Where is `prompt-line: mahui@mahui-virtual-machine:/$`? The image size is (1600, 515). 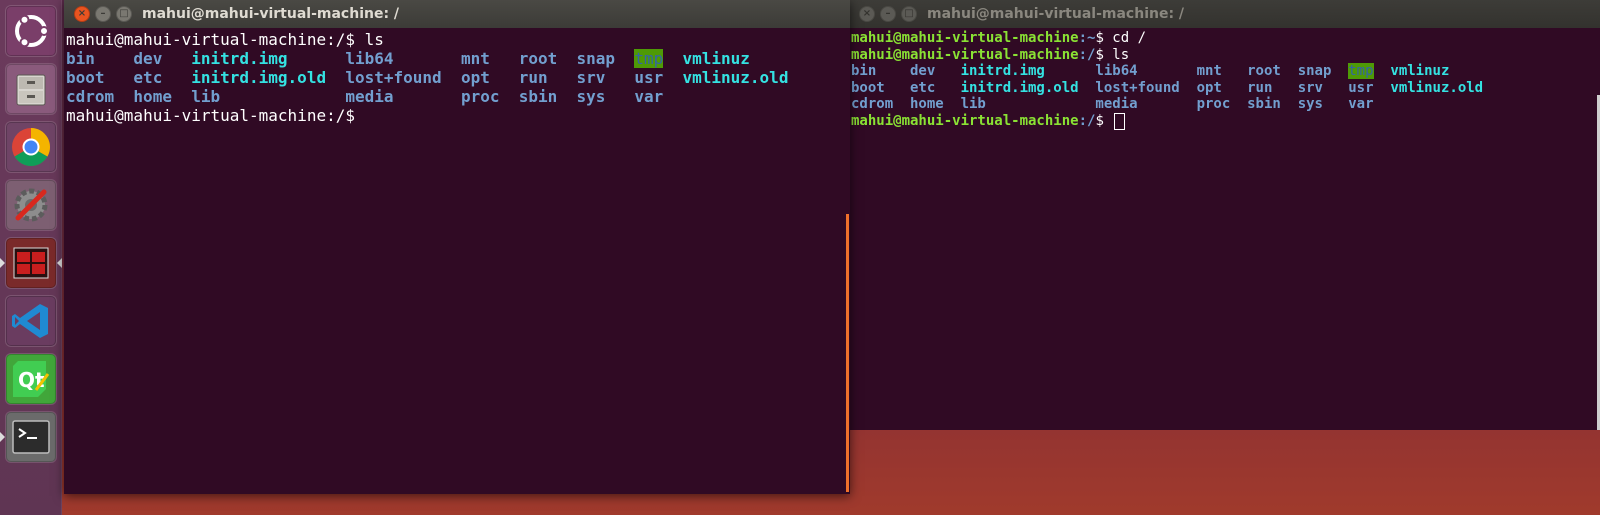 prompt-line: mahui@mahui-virtual-machine:/$ is located at coordinates (458, 115).